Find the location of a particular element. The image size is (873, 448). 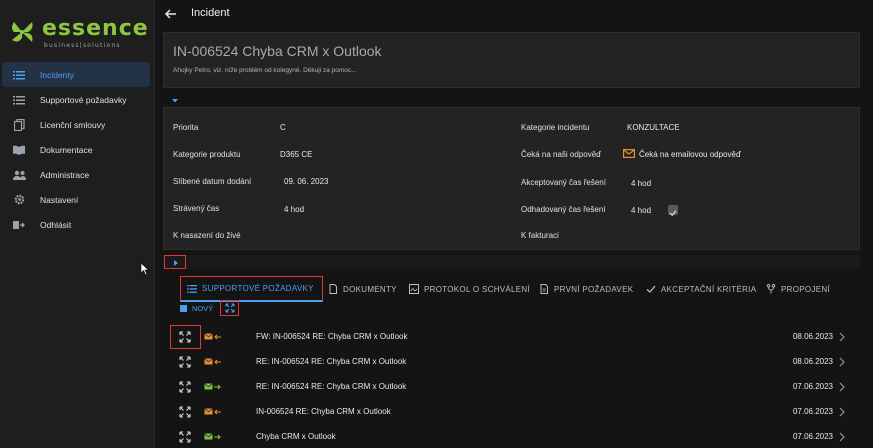

expand-section-button is located at coordinates (175, 262).